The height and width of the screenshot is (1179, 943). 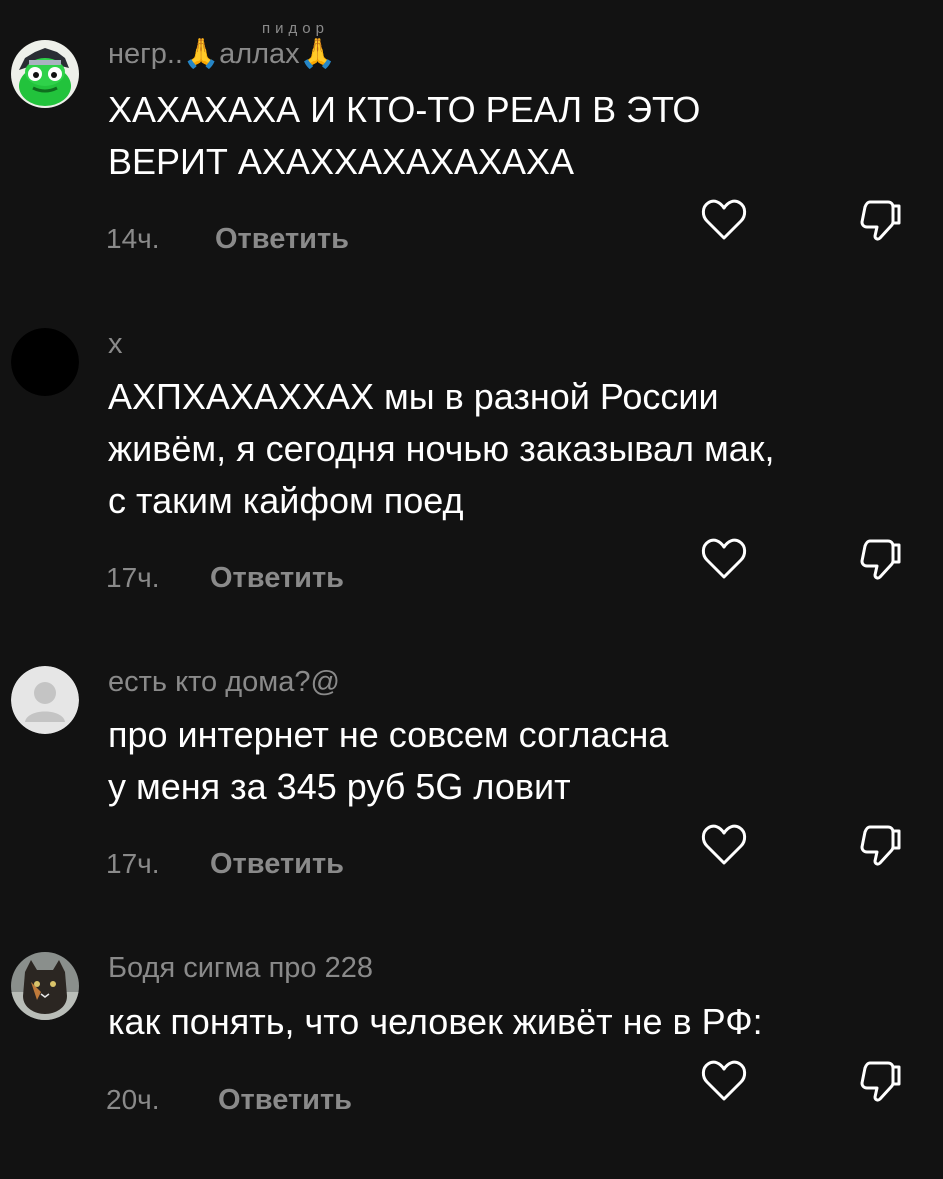 I want to click on comment-username: негр..🙏аллах🙏, so click(x=222, y=54).